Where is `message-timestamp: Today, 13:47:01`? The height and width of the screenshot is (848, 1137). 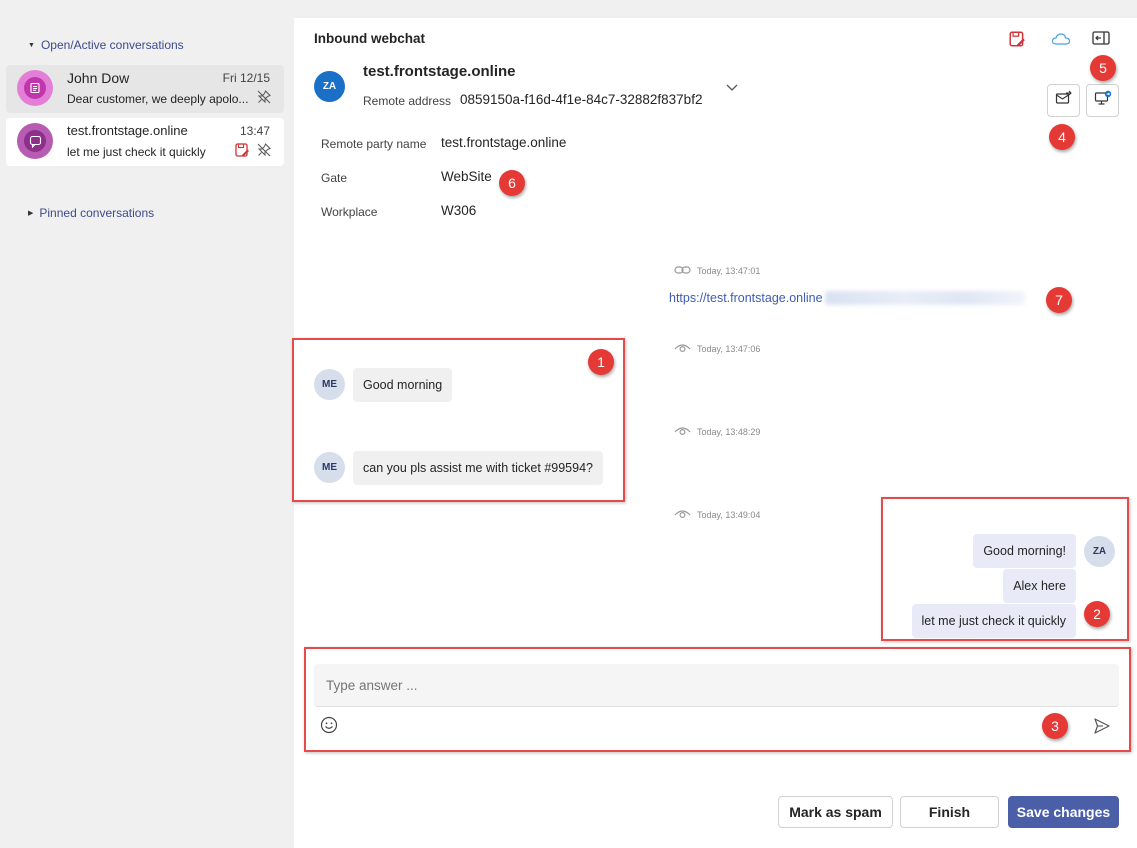 message-timestamp: Today, 13:47:01 is located at coordinates (717, 271).